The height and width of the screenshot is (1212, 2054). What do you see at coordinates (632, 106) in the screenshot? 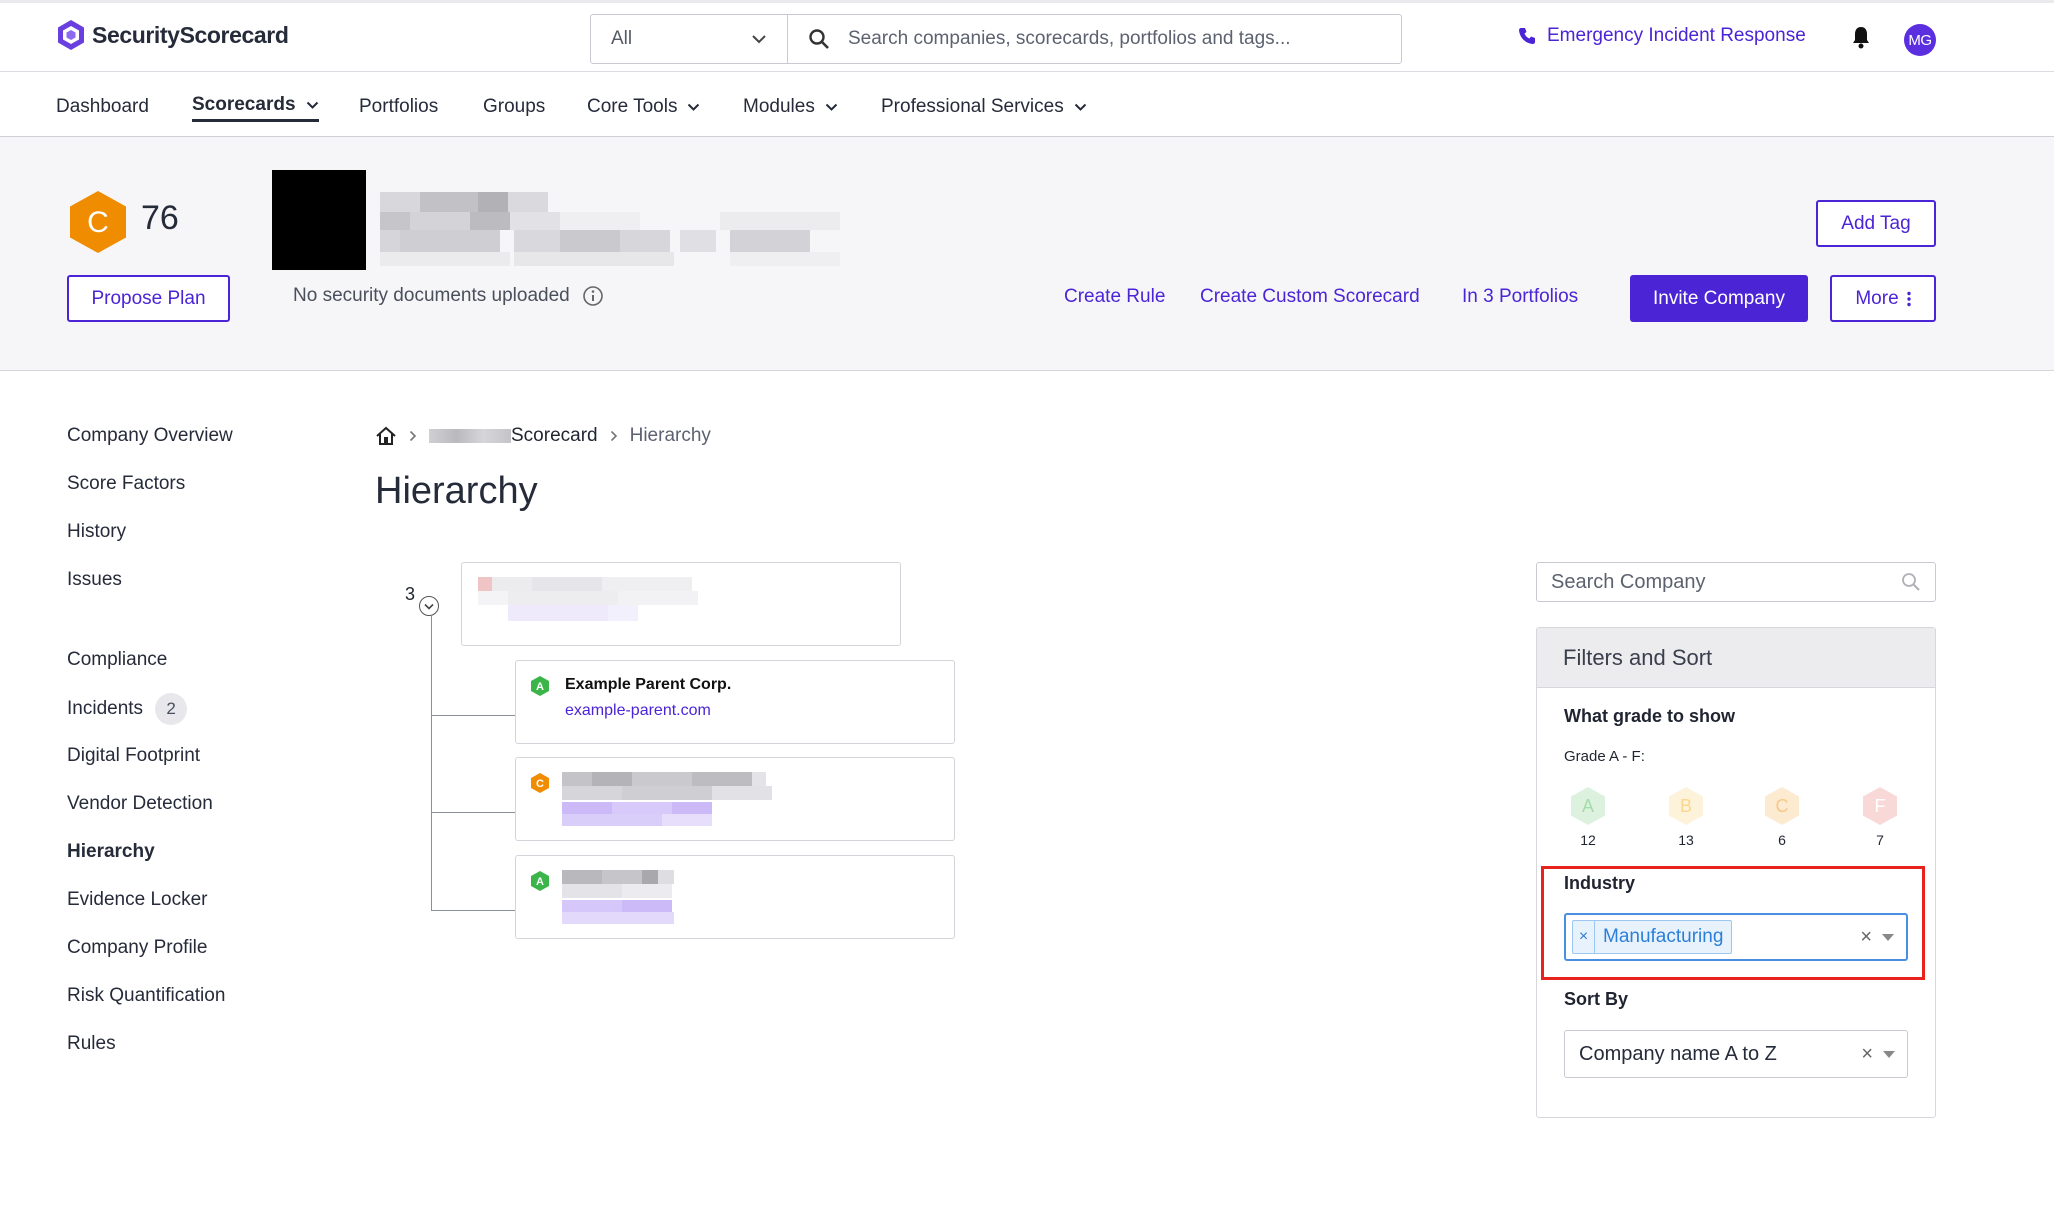
I see `nav-core-tools-label: Core Tools` at bounding box center [632, 106].